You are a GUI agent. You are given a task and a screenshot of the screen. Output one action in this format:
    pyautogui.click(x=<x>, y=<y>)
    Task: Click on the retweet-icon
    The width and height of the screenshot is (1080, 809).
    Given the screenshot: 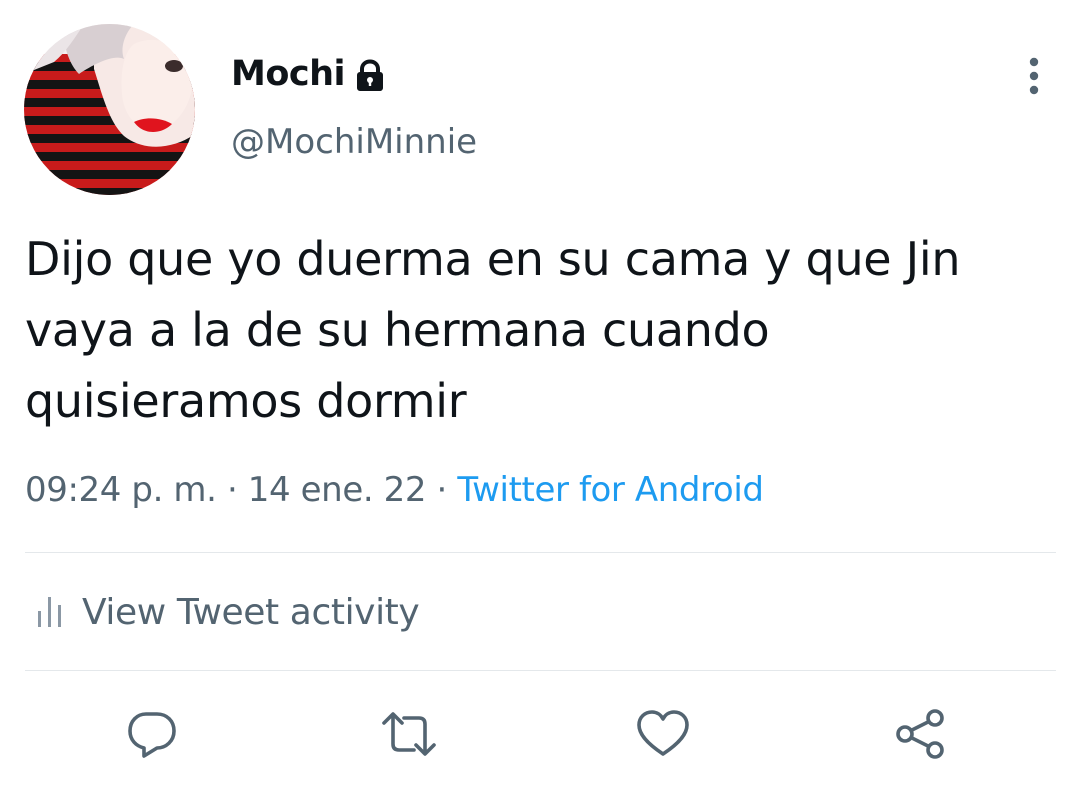 What is the action you would take?
    pyautogui.click(x=409, y=734)
    